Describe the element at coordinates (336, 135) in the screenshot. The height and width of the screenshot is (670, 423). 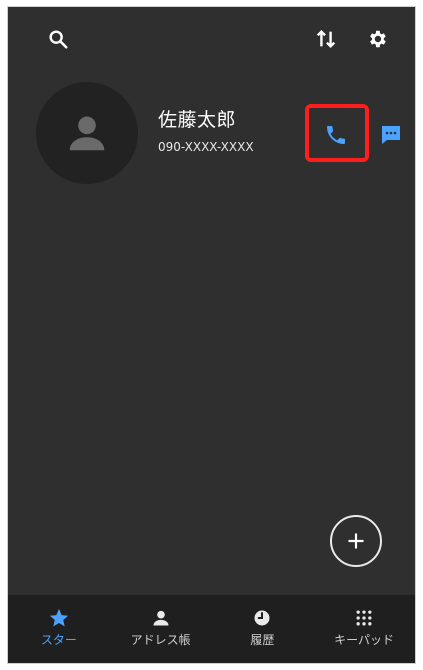
I see `phone-icon` at that location.